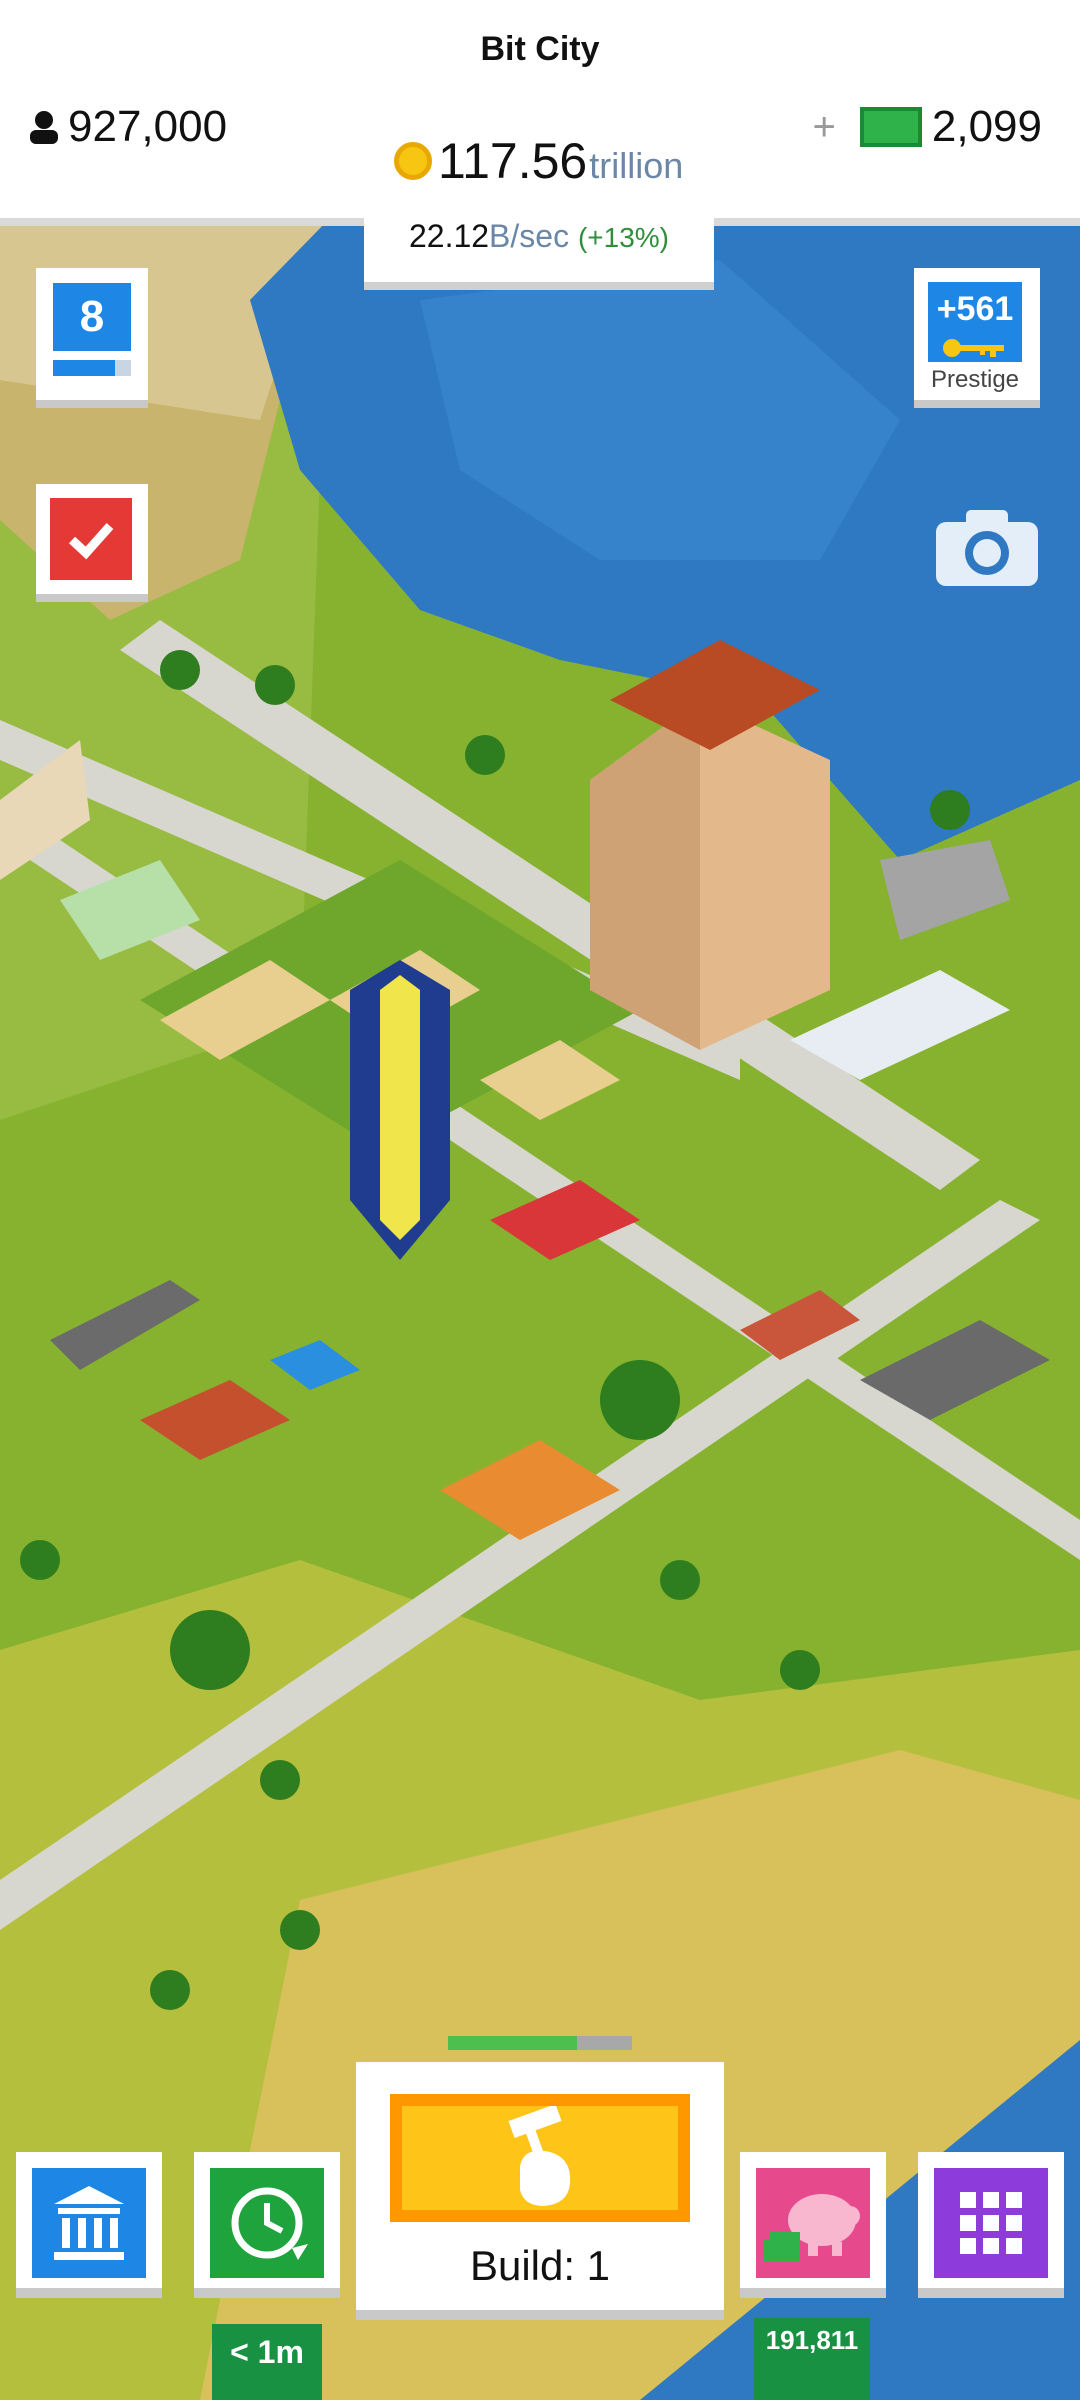 The height and width of the screenshot is (2400, 1080). Describe the element at coordinates (84, 368) in the screenshot. I see `level-progress-fill` at that location.